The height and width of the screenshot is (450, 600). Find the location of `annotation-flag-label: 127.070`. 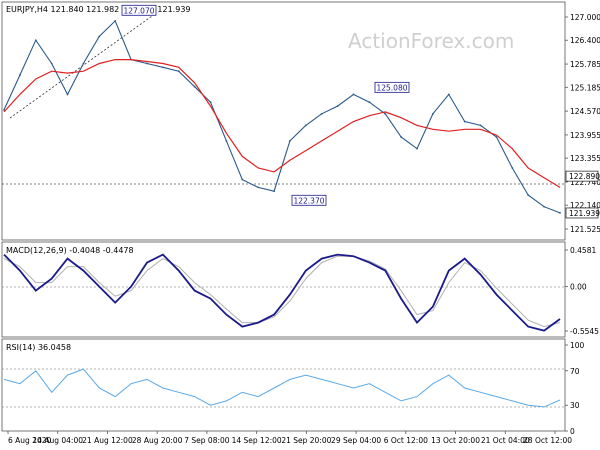

annotation-flag-label: 127.070 is located at coordinates (138, 10).